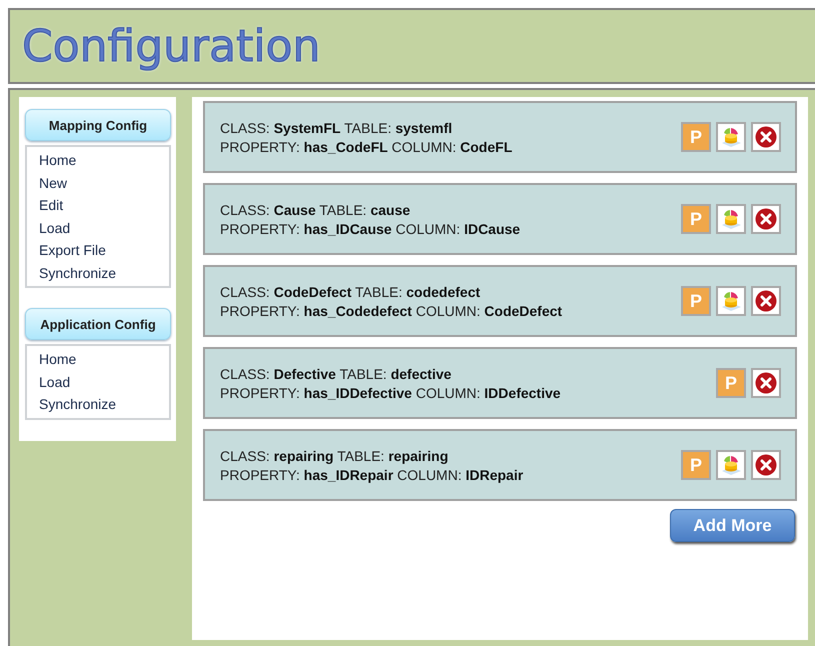 The height and width of the screenshot is (646, 815). Describe the element at coordinates (72, 250) in the screenshot. I see `menu-link: Export File` at that location.